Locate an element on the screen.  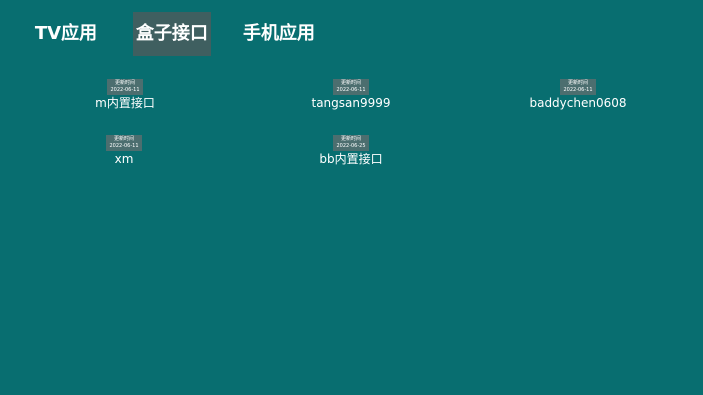
interface-name: baddychen0608 is located at coordinates (578, 103).